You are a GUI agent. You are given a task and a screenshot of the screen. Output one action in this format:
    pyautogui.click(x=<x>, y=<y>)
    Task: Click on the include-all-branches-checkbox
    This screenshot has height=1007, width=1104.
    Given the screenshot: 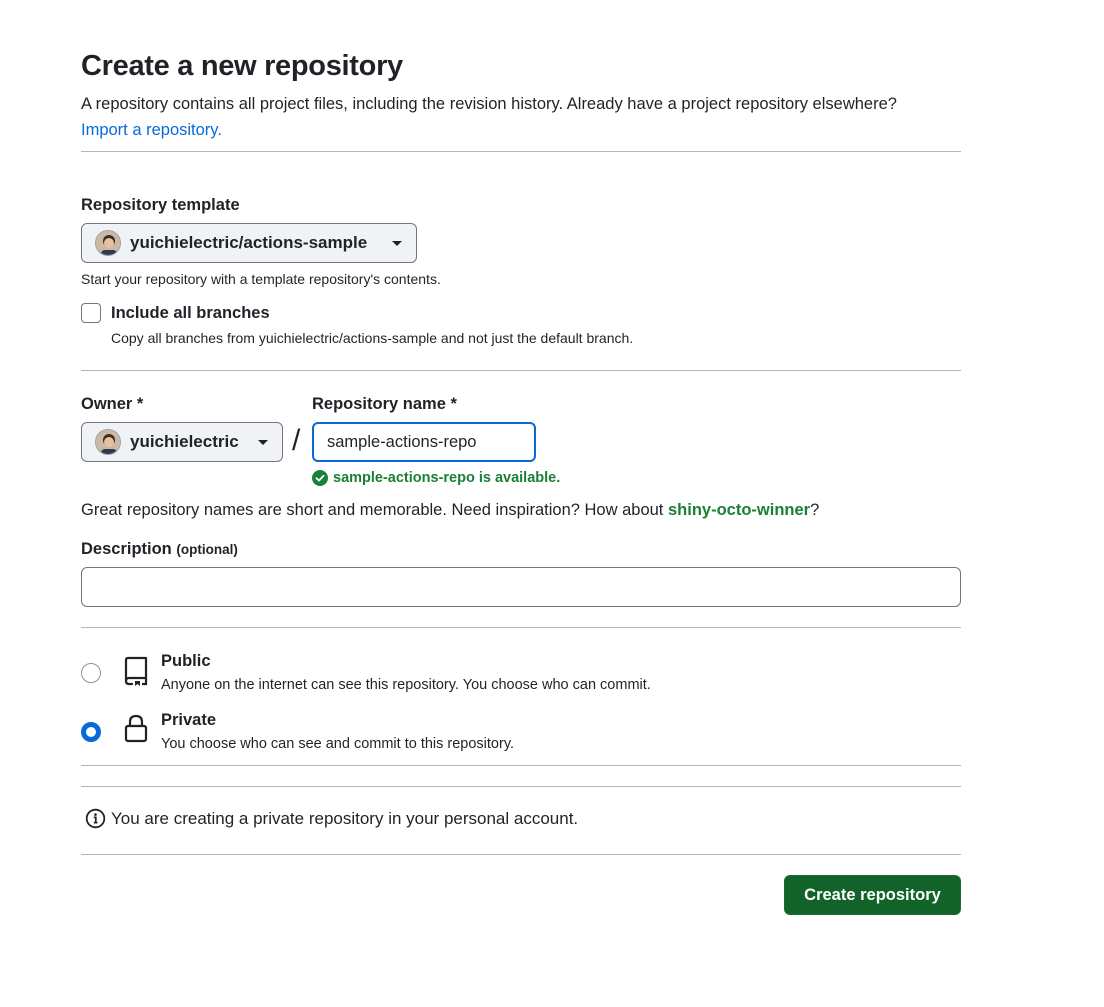 What is the action you would take?
    pyautogui.click(x=91, y=313)
    